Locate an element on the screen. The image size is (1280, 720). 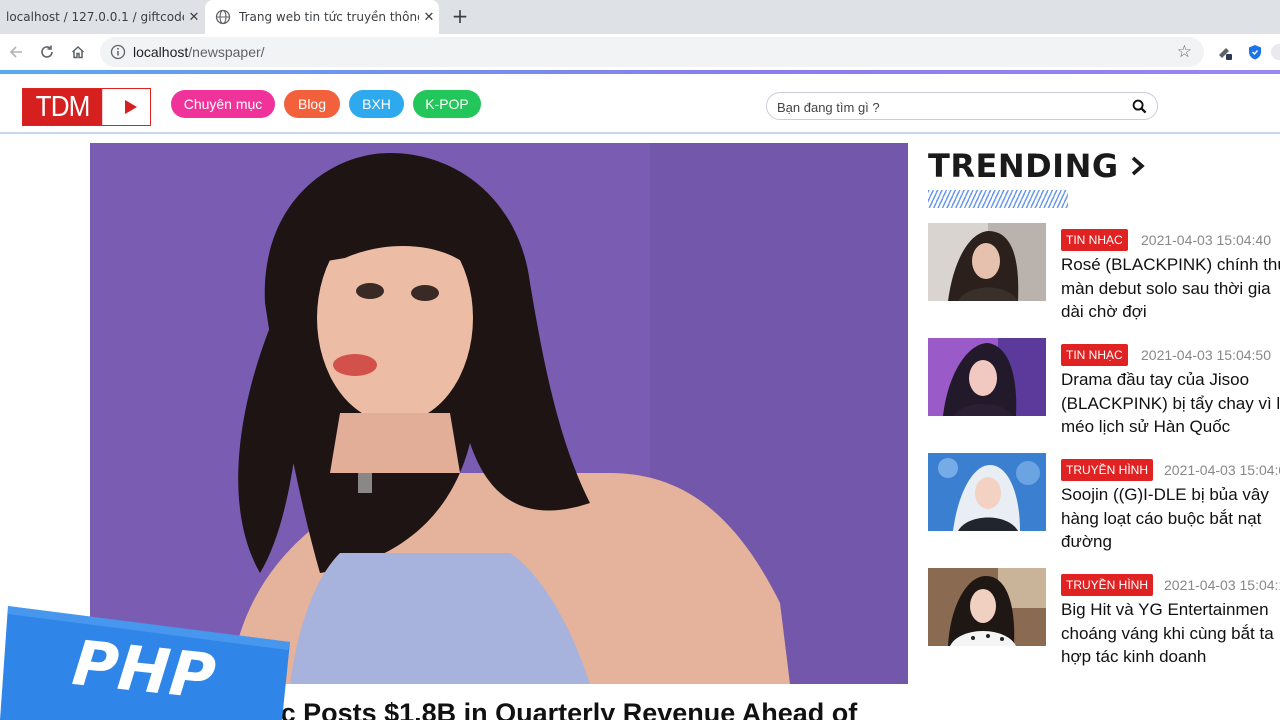
site-header: TDM Chuyên mục Blog BXH K-POP is located at coordinates (640, 104).